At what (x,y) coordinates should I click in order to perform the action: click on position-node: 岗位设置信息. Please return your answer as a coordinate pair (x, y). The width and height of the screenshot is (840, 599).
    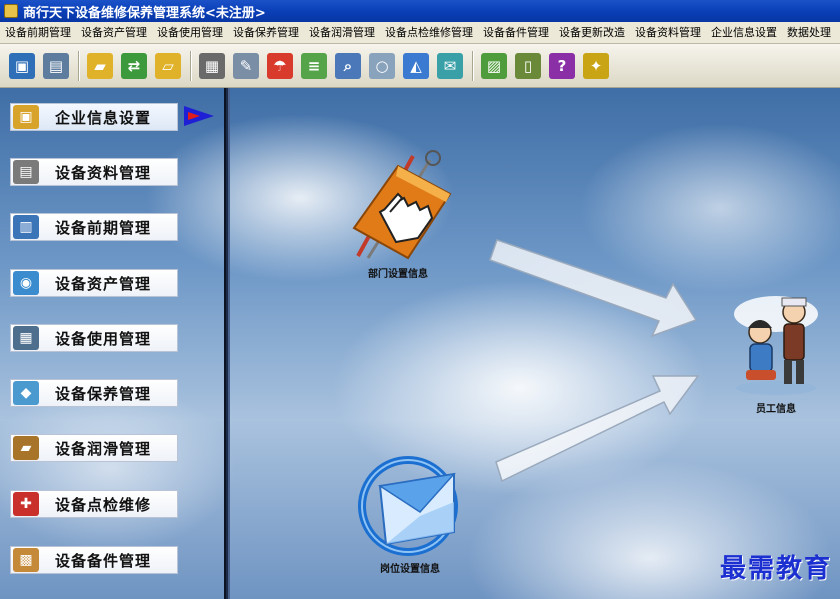
    Looking at the image, I should click on (410, 510).